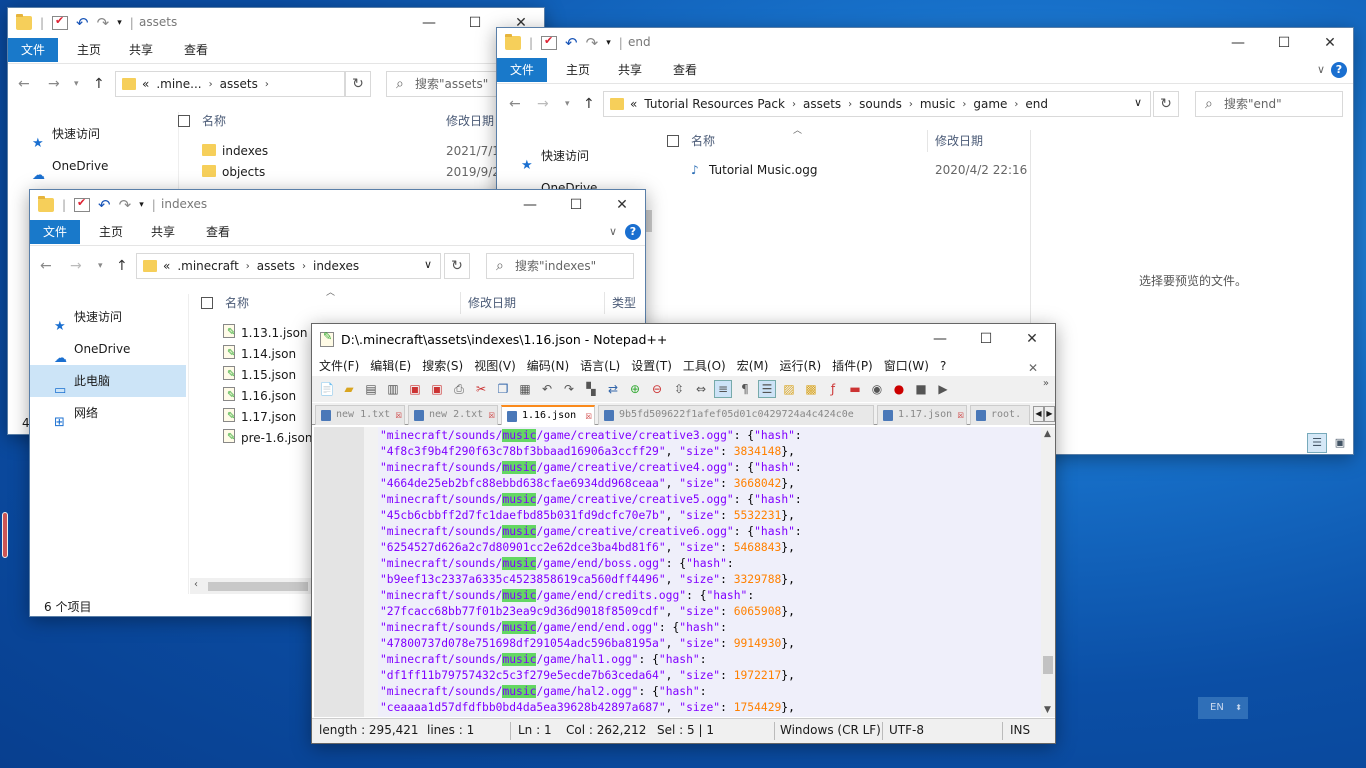  What do you see at coordinates (267, 438) in the screenshot?
I see `list-item: pre-1.6.json` at bounding box center [267, 438].